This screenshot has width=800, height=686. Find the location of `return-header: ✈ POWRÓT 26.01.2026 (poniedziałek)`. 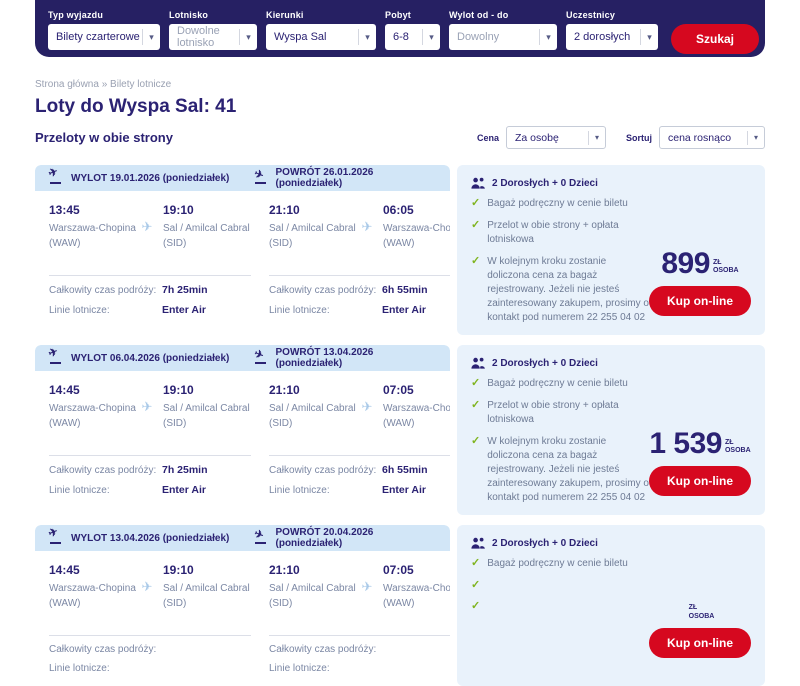

return-header: ✈ POWRÓT 26.01.2026 (poniedziałek) is located at coordinates (346, 178).